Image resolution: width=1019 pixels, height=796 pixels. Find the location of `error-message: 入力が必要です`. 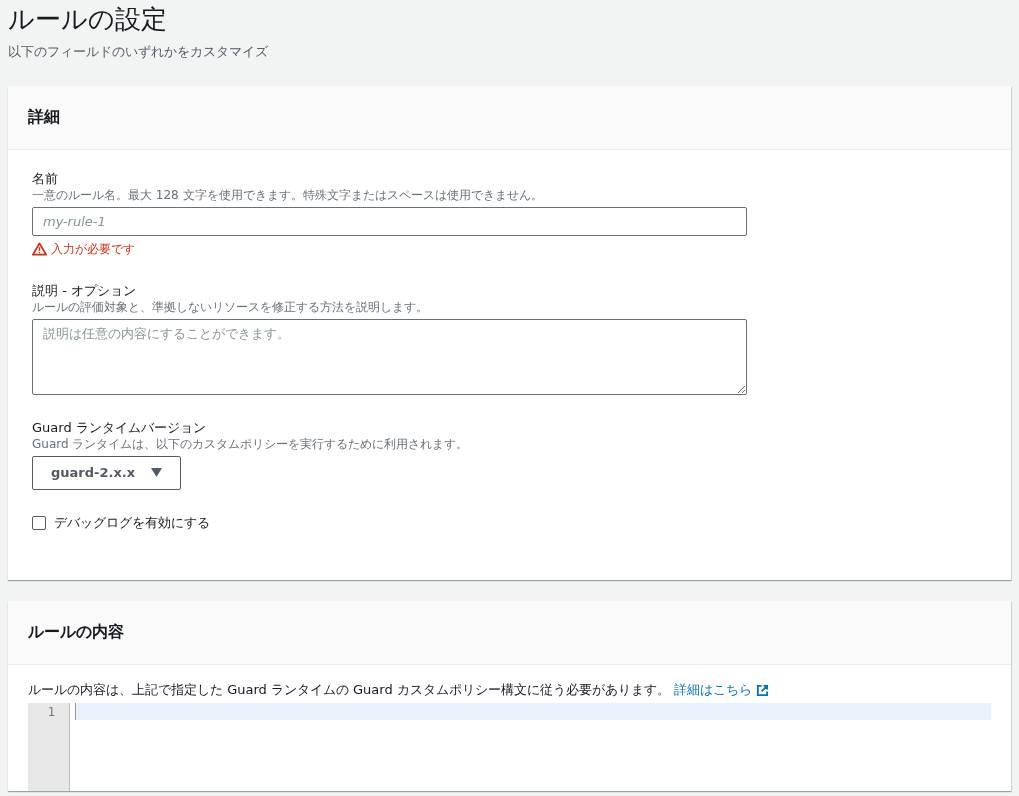

error-message: 入力が必要です is located at coordinates (93, 249).